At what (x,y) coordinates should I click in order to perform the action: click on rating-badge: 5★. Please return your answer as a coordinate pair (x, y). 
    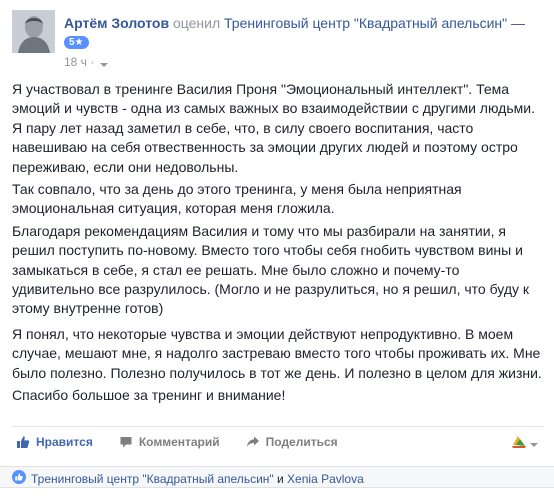
    Looking at the image, I should click on (76, 42).